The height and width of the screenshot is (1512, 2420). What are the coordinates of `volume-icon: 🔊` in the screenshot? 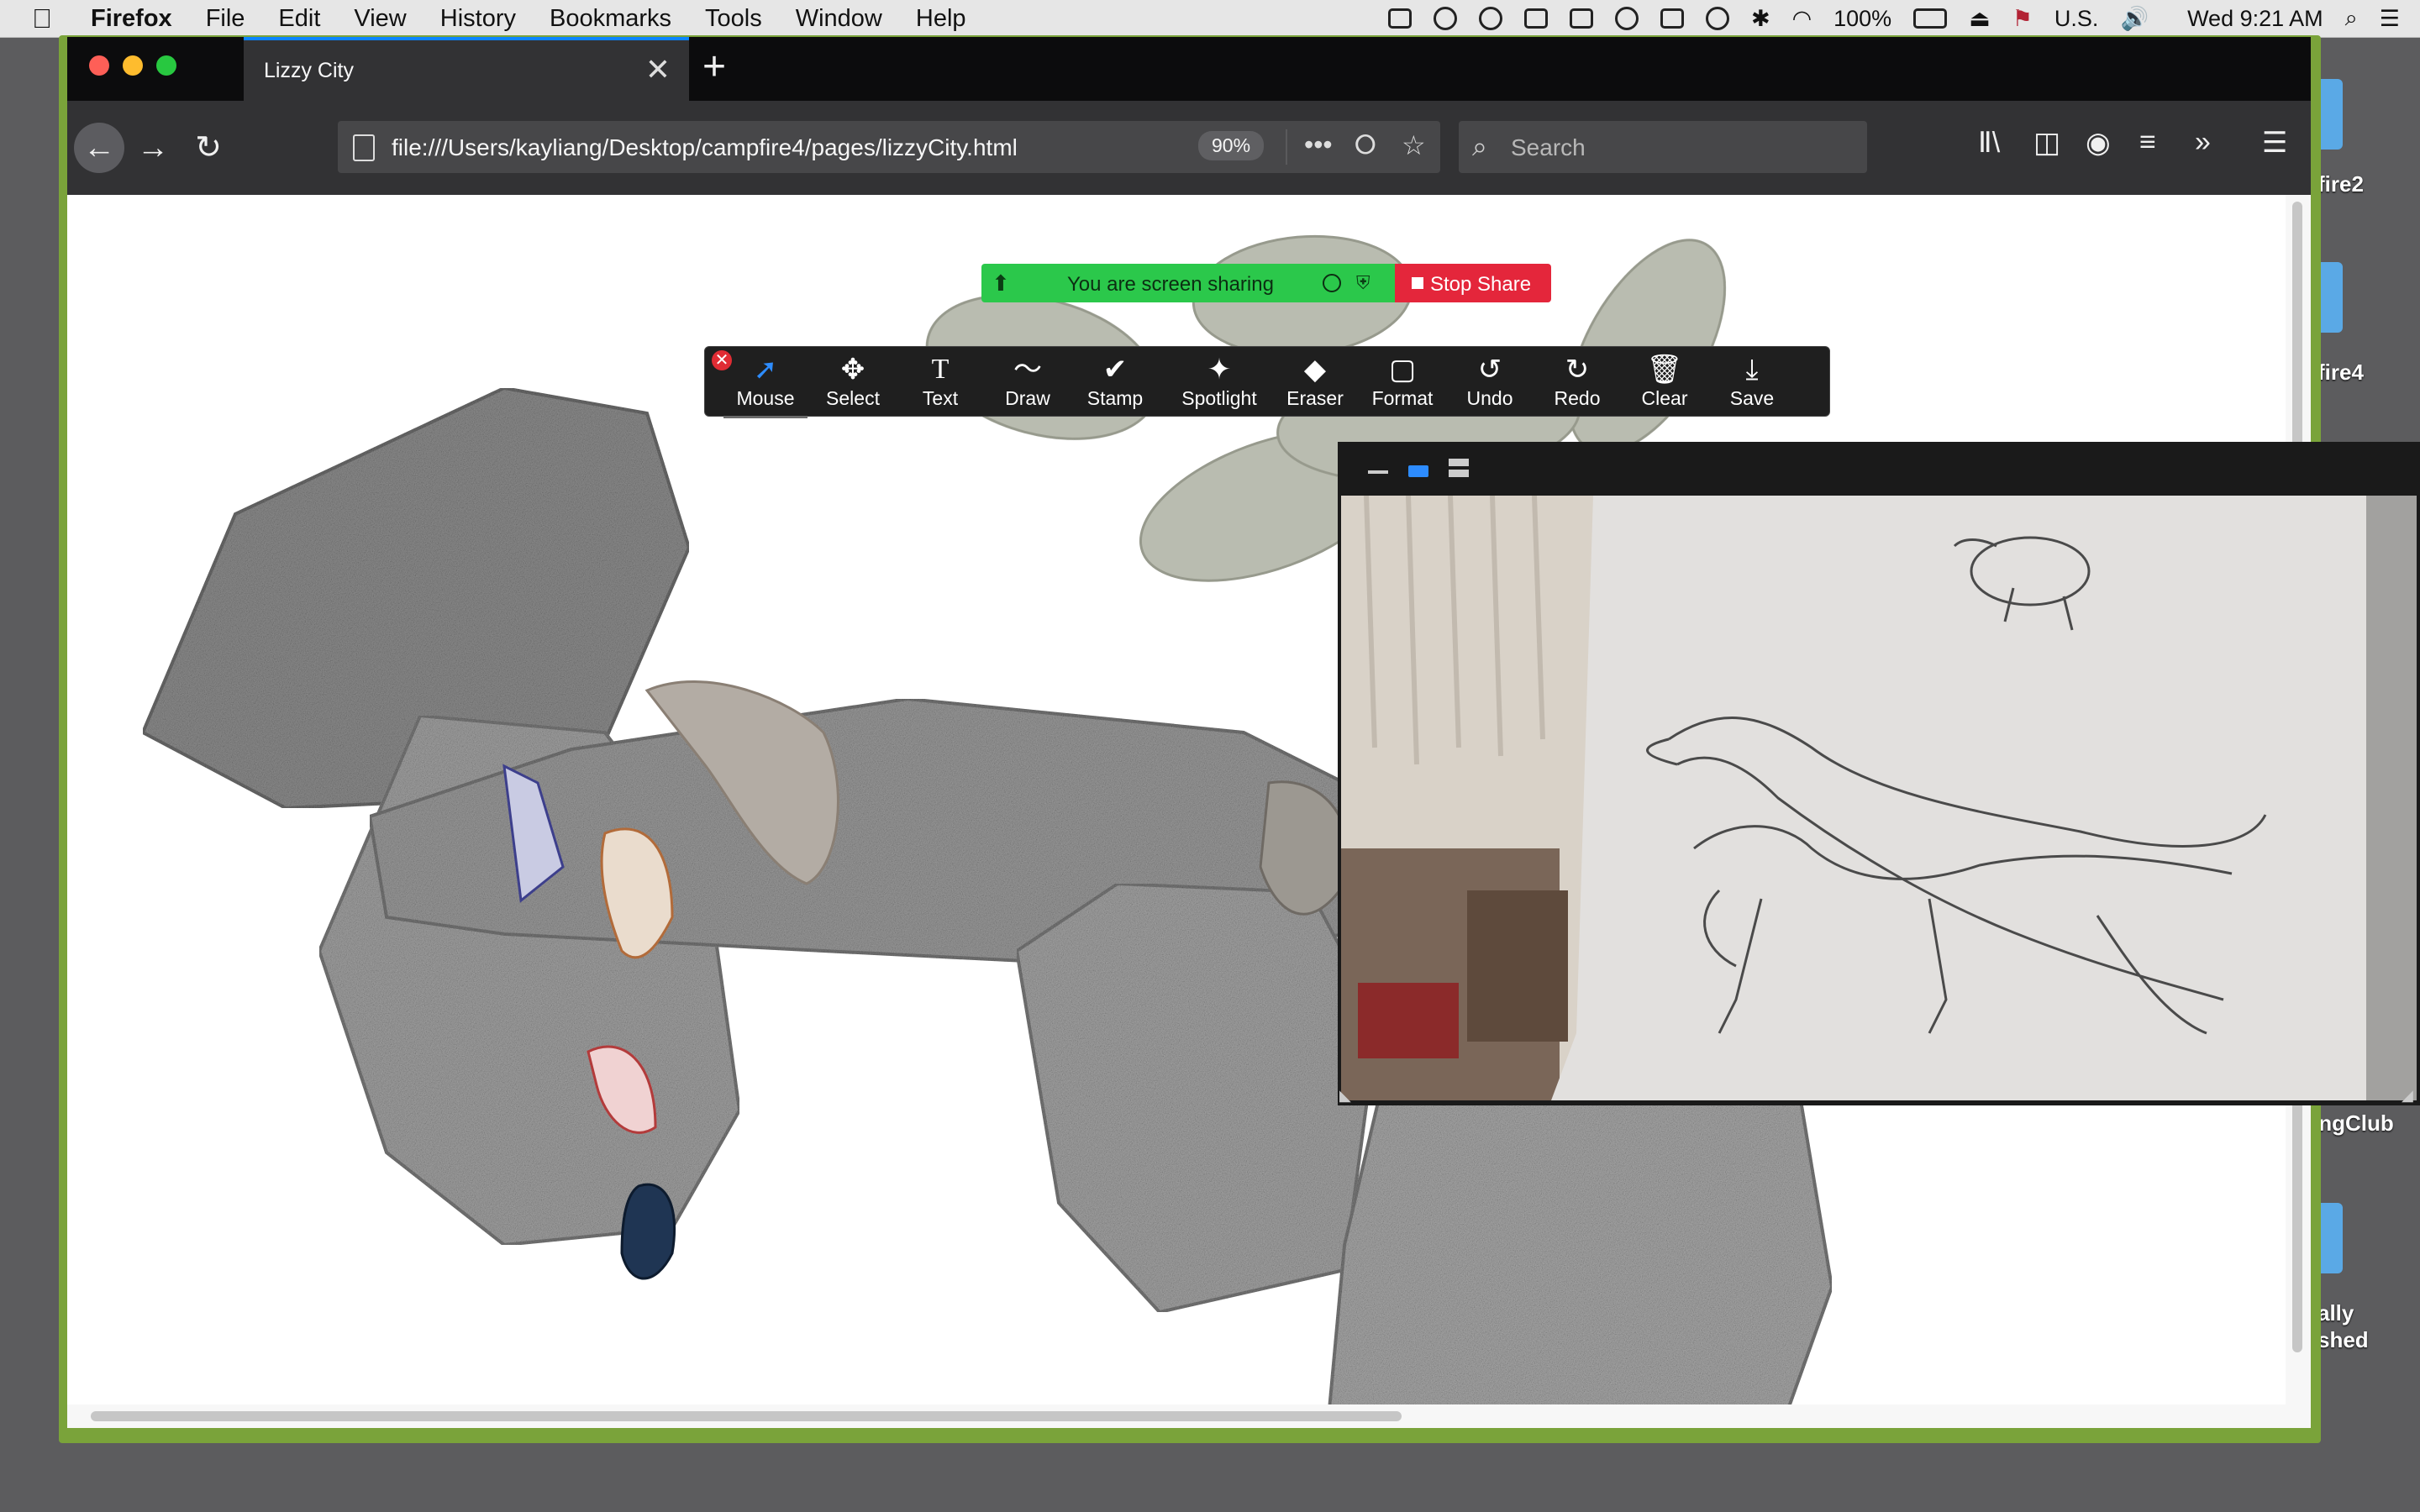 It's located at (2134, 18).